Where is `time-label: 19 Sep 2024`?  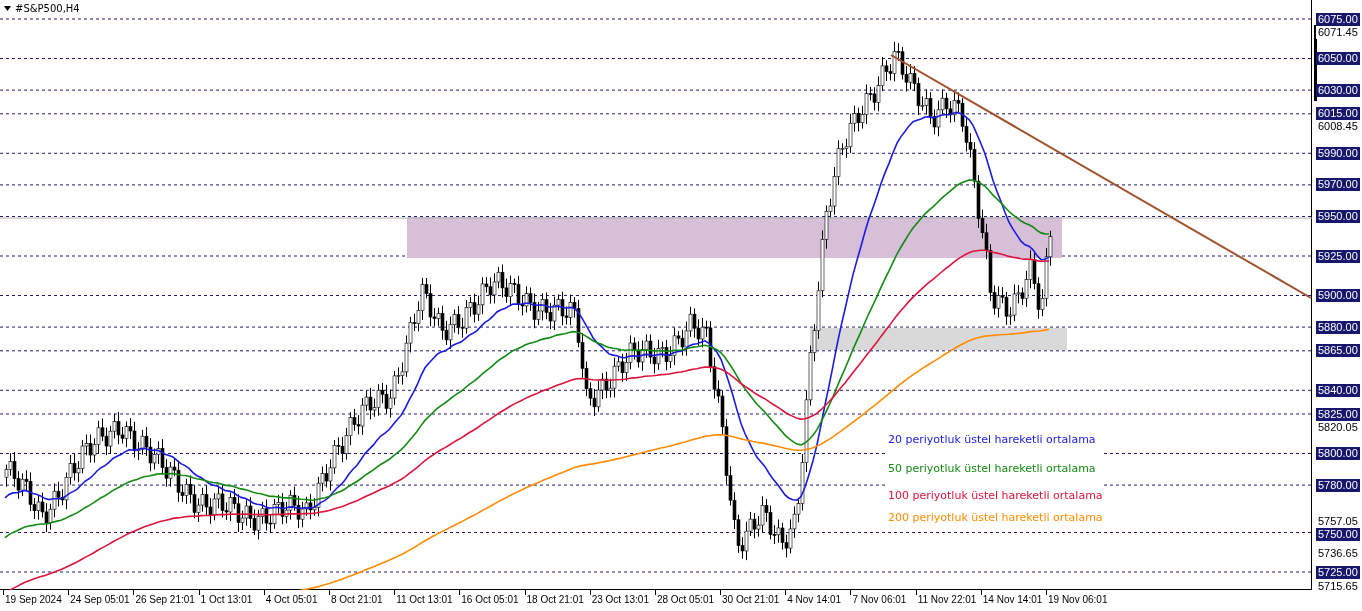 time-label: 19 Sep 2024 is located at coordinates (33, 599).